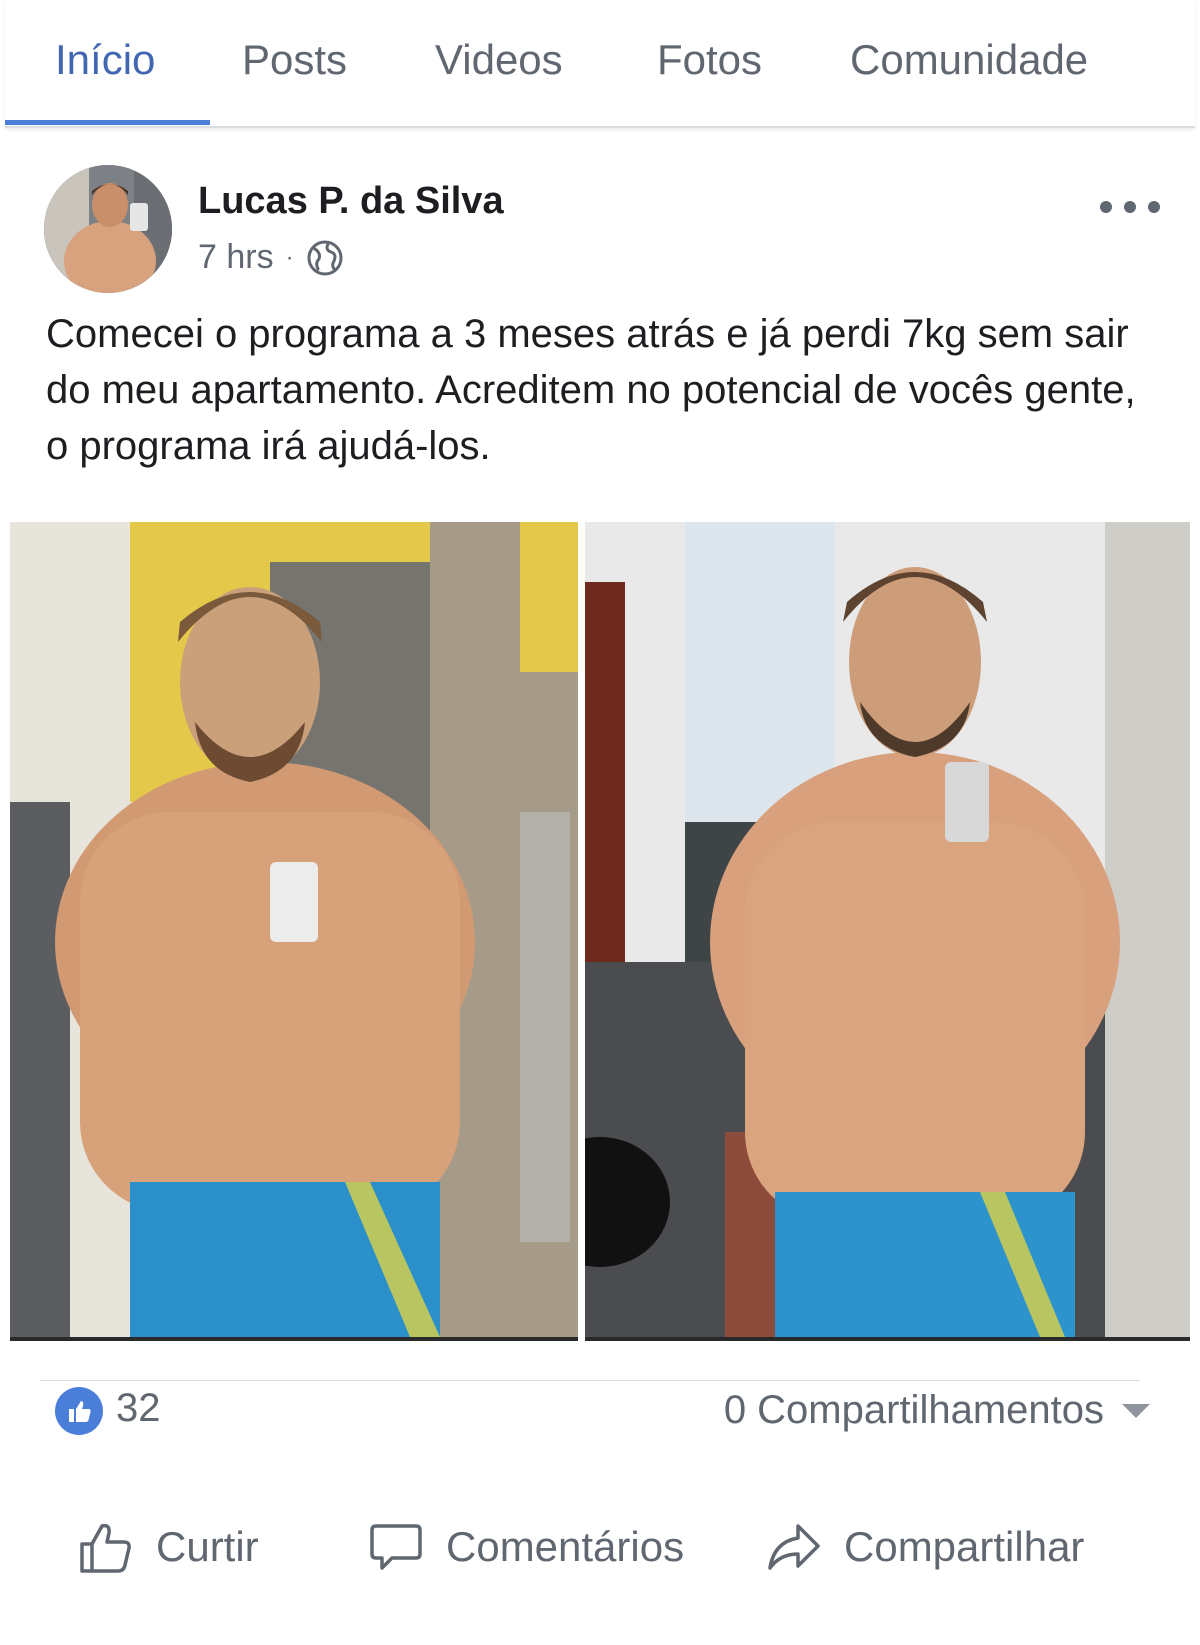  I want to click on post-meta: 7 hrs ·, so click(271, 257).